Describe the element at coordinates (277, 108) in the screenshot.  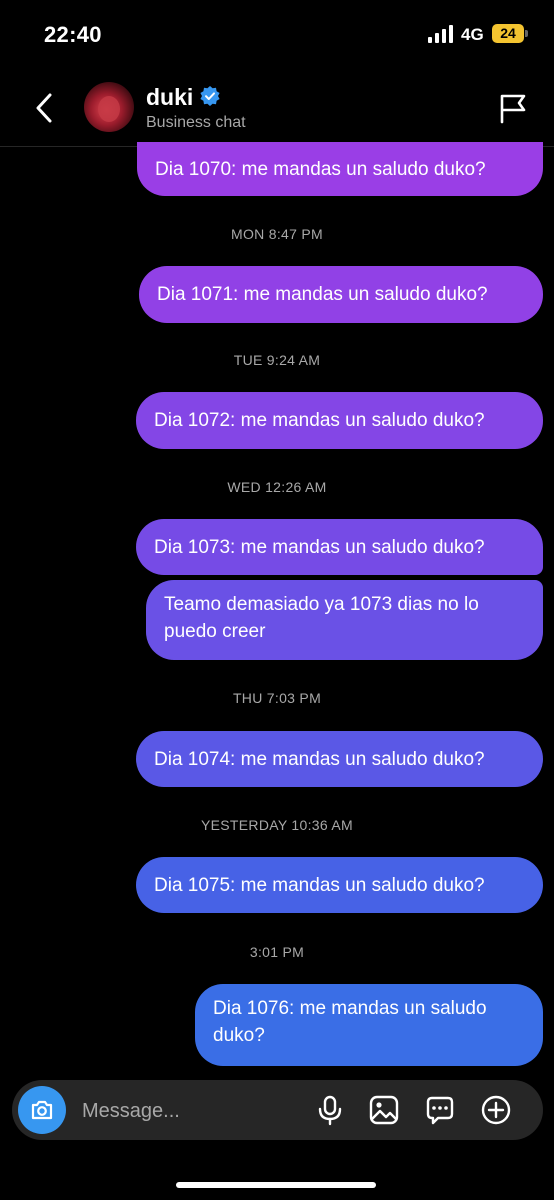
I see `chat-header: duki Business chat` at that location.